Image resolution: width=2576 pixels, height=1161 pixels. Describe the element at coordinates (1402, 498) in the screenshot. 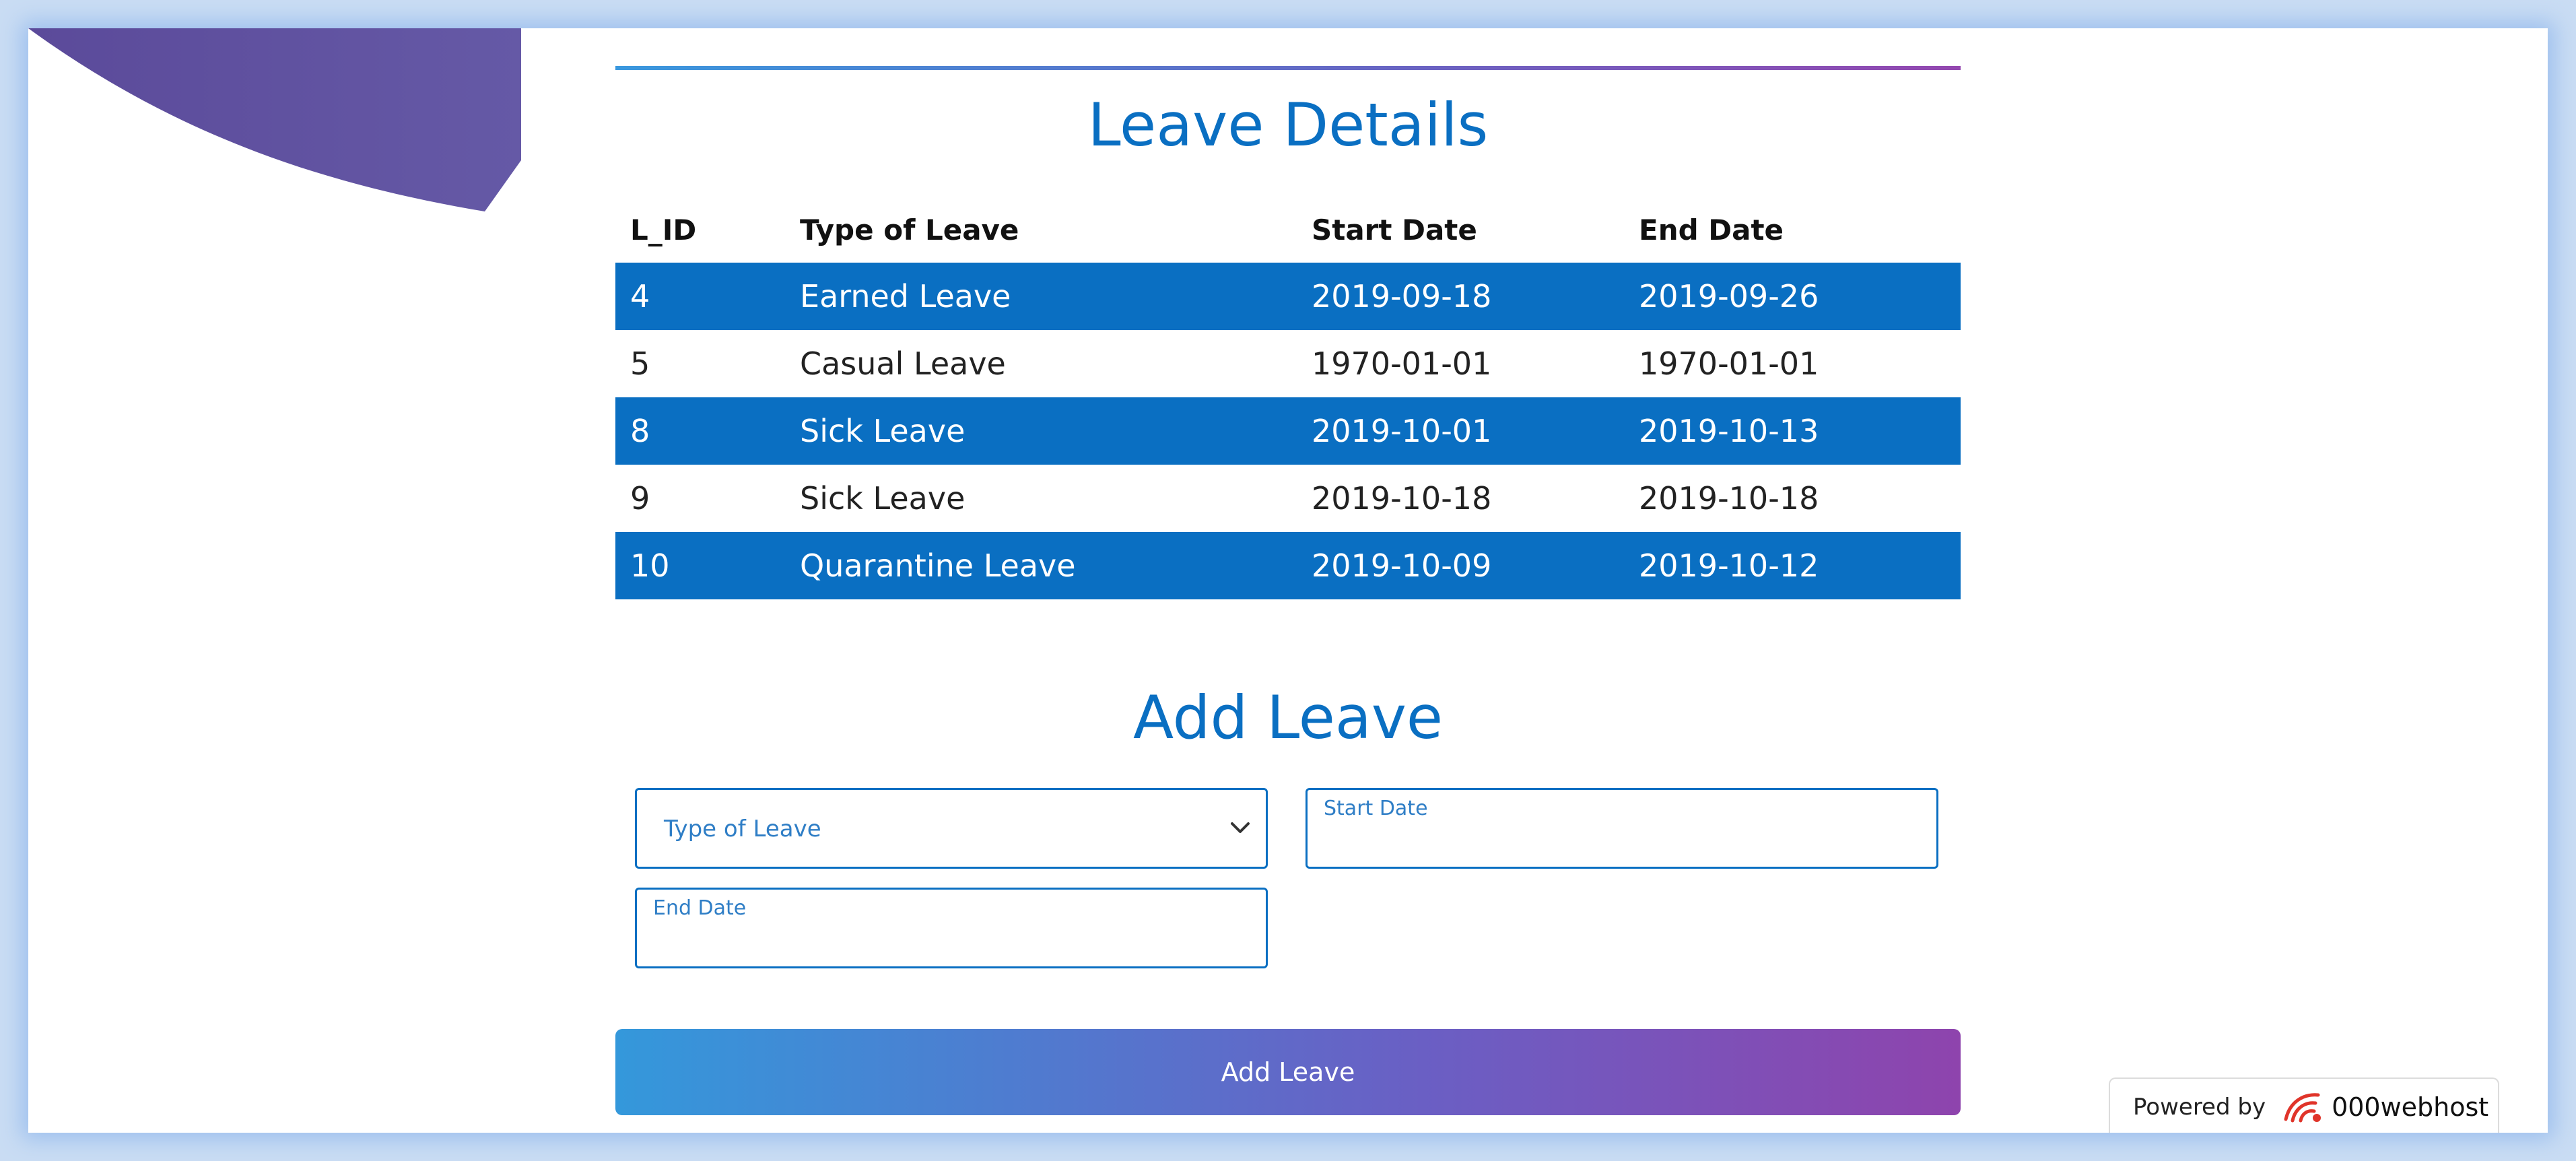

I see `cell-start-date: 2019-10-18` at that location.